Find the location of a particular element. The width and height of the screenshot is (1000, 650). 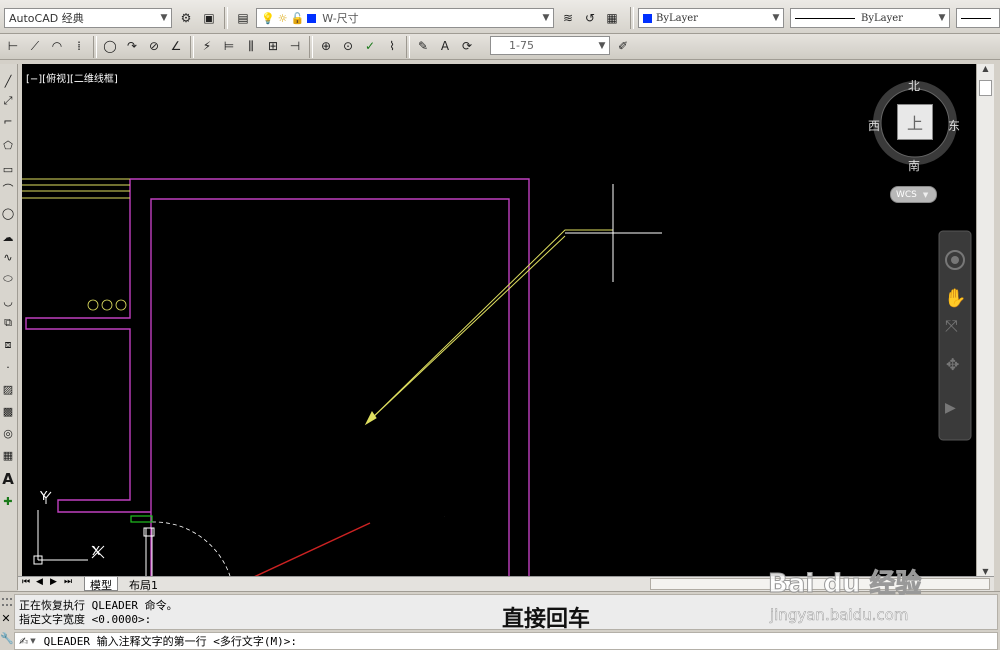

orbit-icon: ✥ is located at coordinates (952, 364).